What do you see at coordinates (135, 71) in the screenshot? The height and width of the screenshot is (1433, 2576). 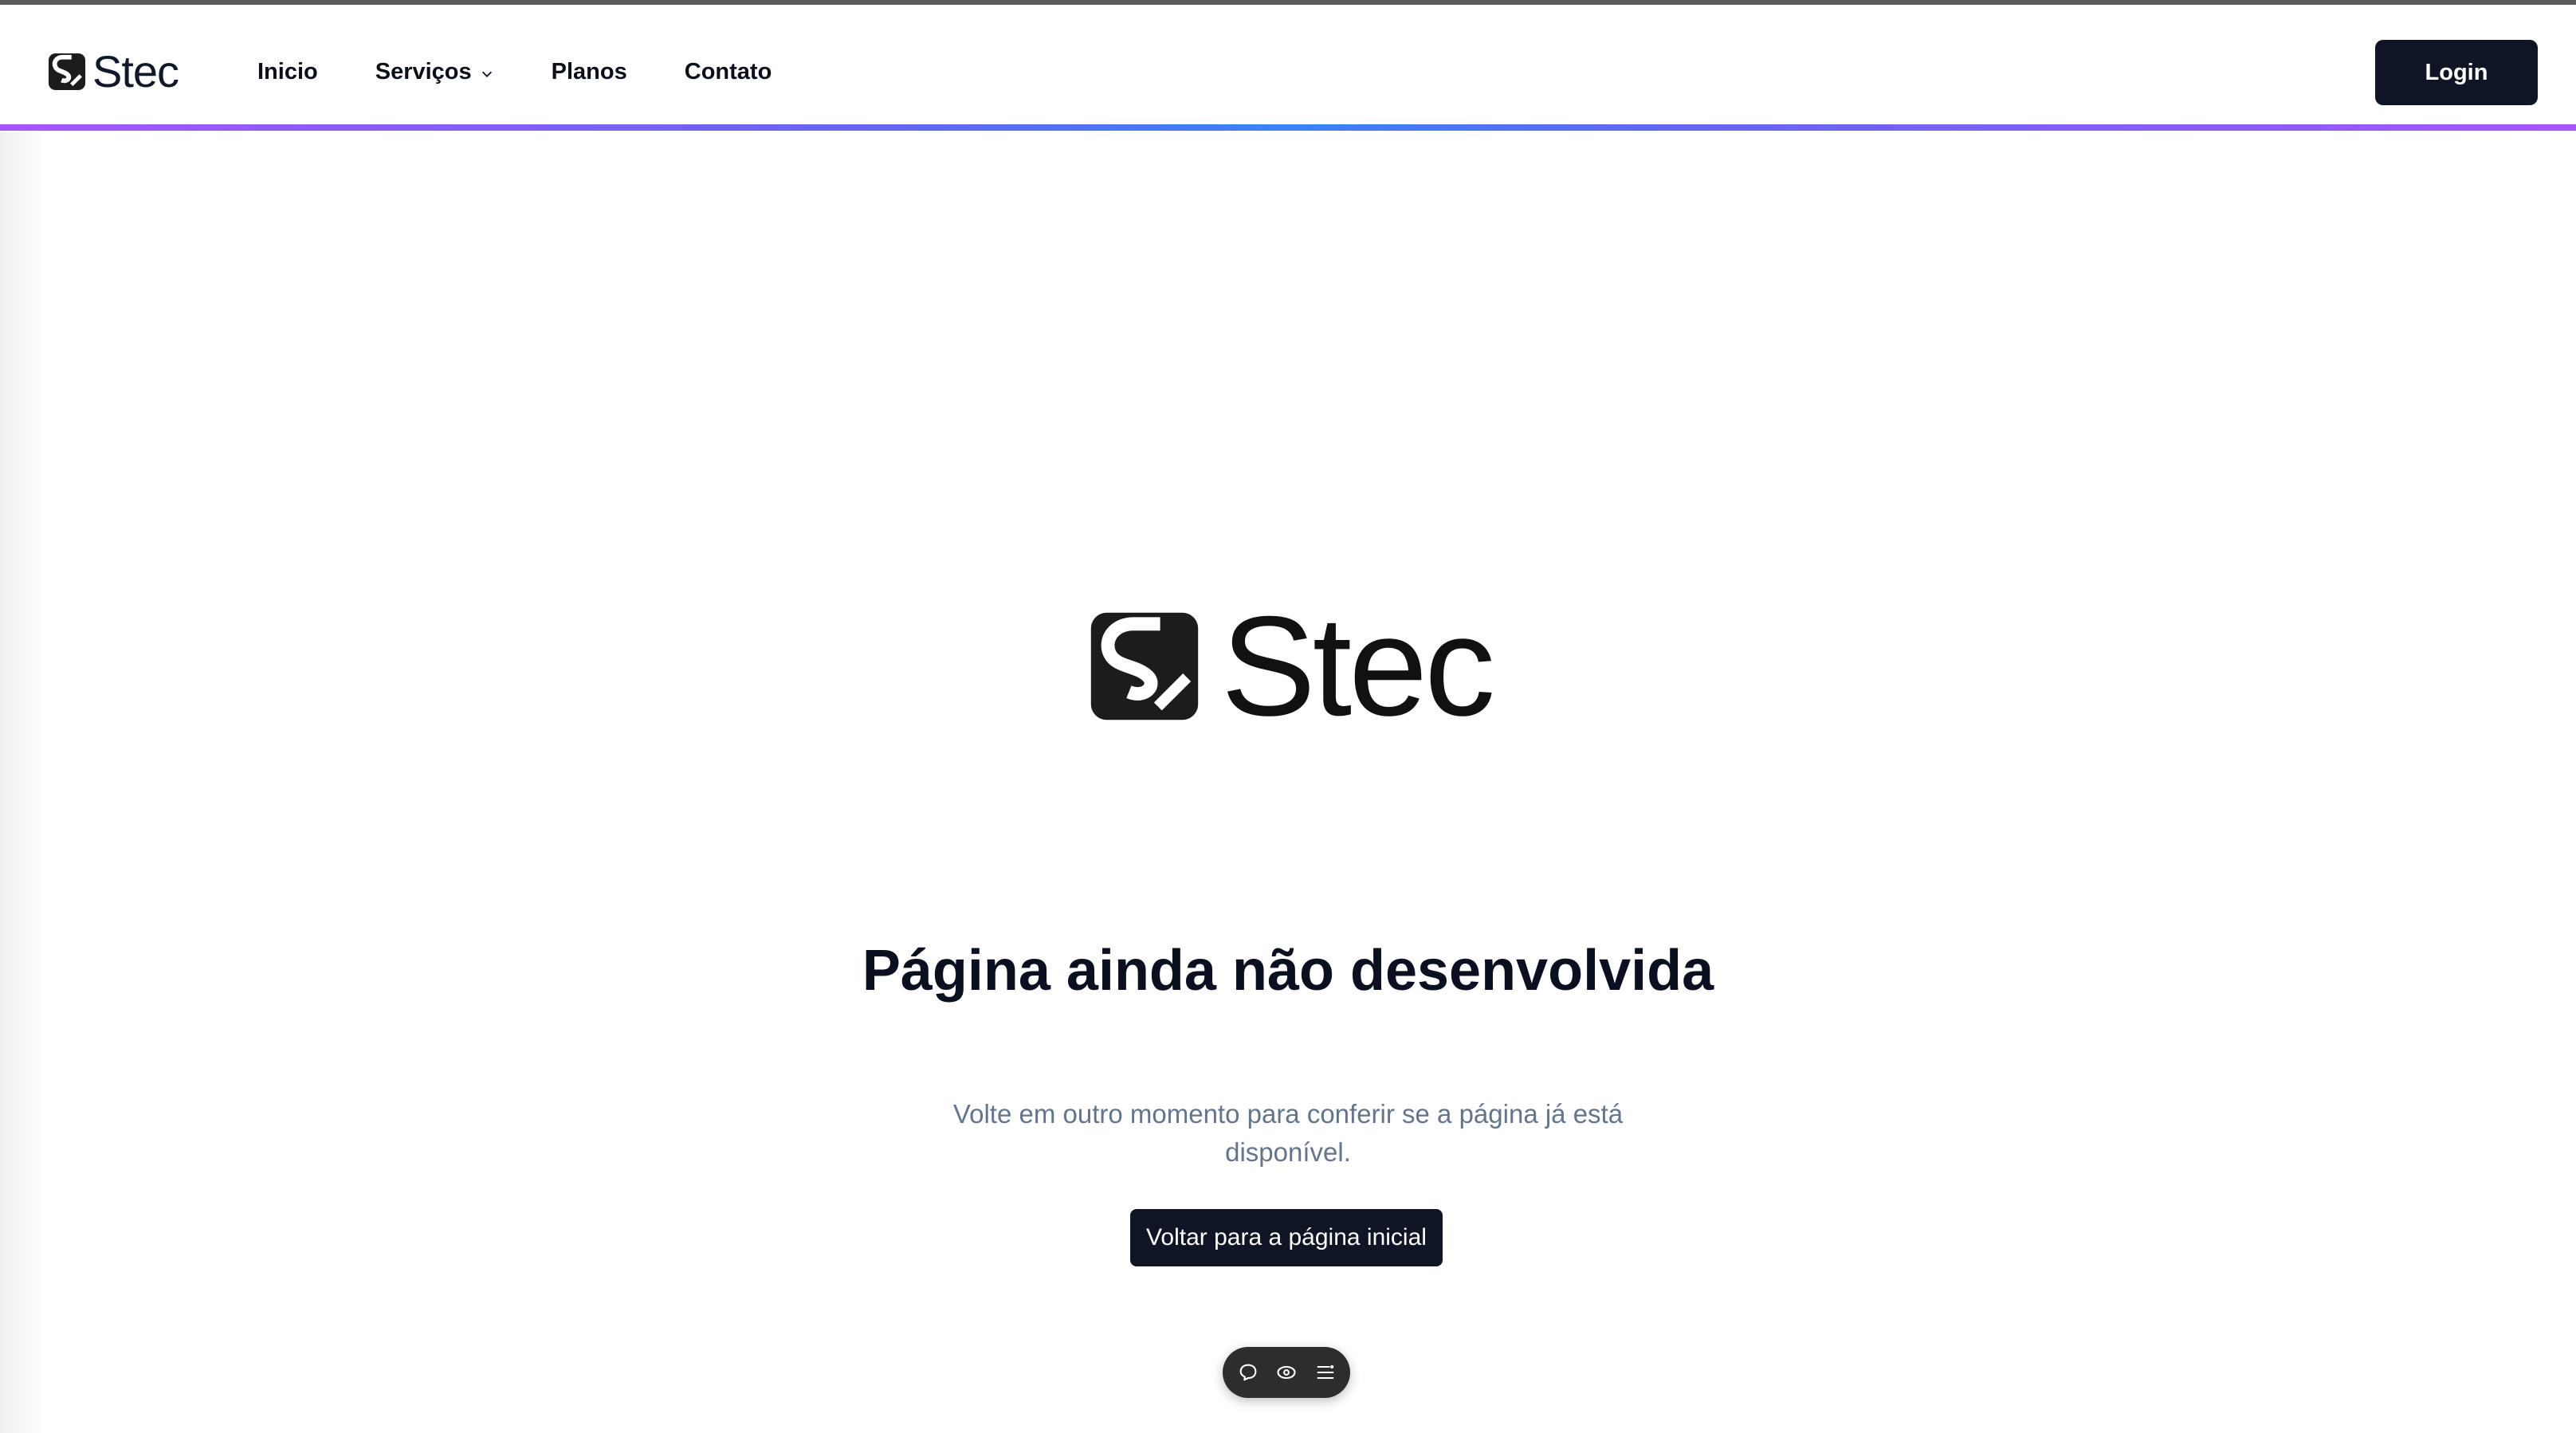 I see `brand-name: Stec` at bounding box center [135, 71].